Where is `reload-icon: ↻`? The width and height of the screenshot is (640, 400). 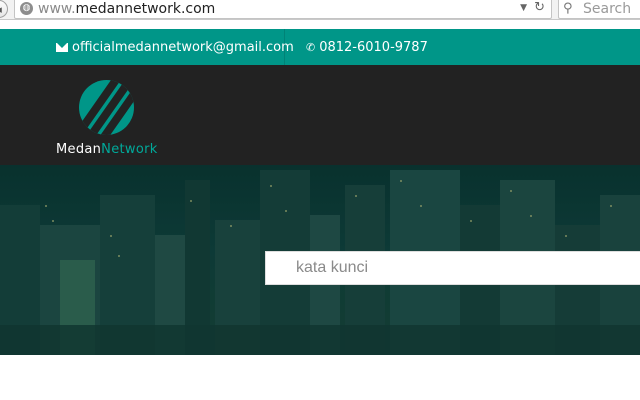
reload-icon: ↻ is located at coordinates (539, 7).